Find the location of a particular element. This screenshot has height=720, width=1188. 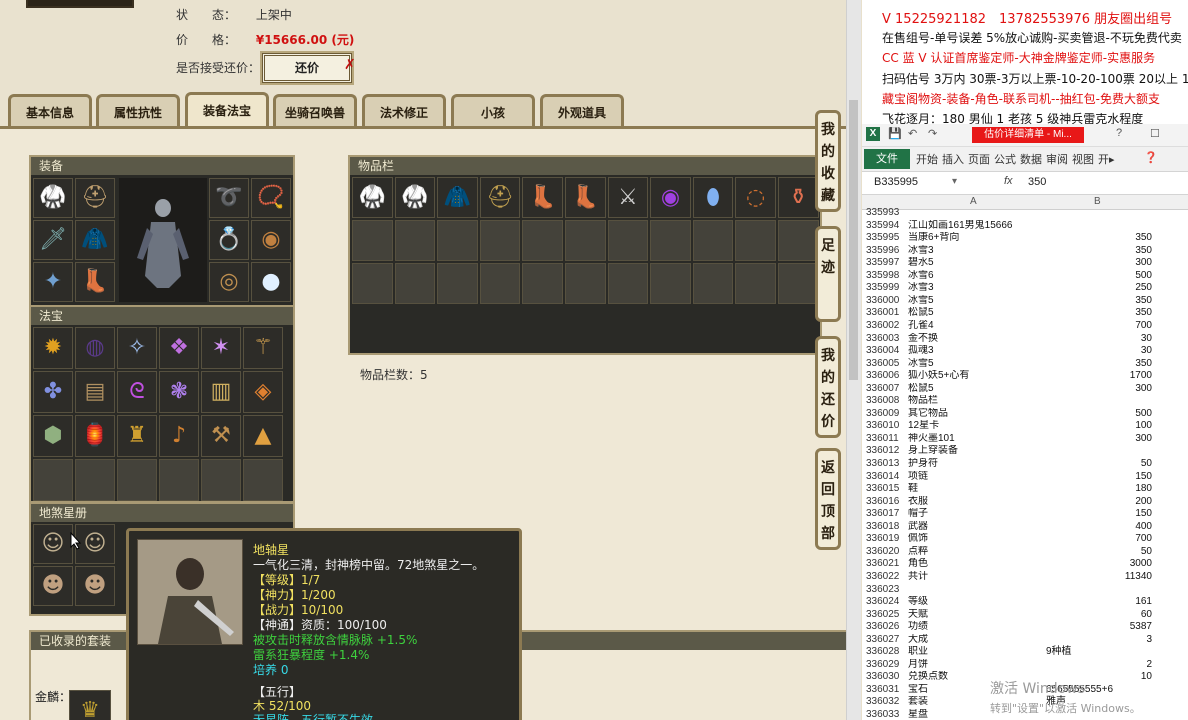

sheet-row: 336001 松鼠5 350 is located at coordinates (1025, 313).